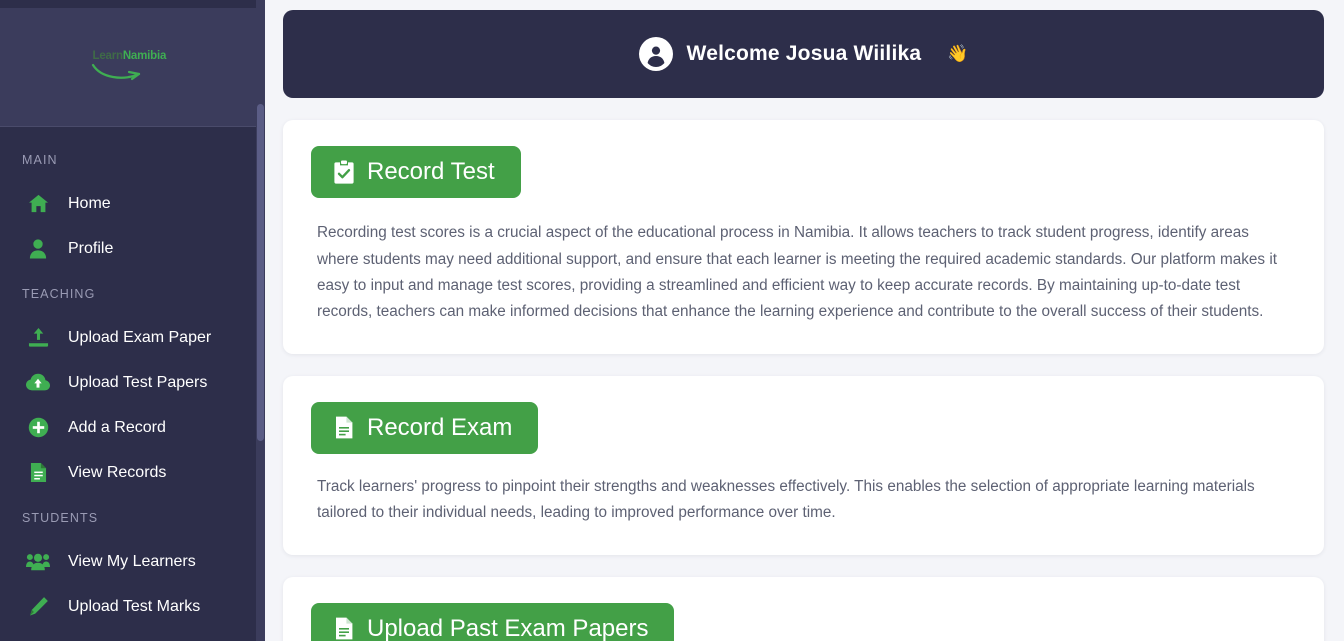  I want to click on record-exam-button-label: Record Exam, so click(440, 427).